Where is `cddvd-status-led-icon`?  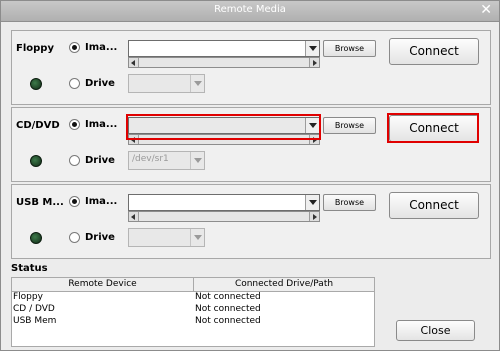 cddvd-status-led-icon is located at coordinates (36, 161).